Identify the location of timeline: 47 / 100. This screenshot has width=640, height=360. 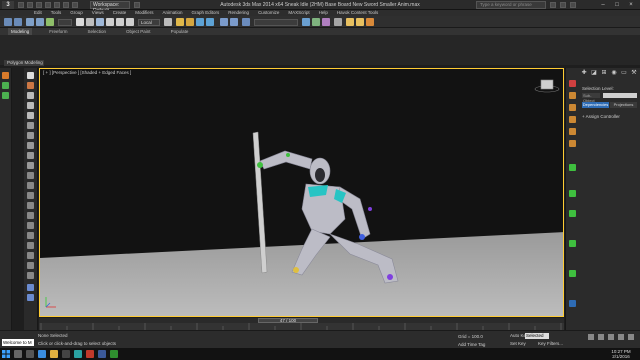
(301, 324).